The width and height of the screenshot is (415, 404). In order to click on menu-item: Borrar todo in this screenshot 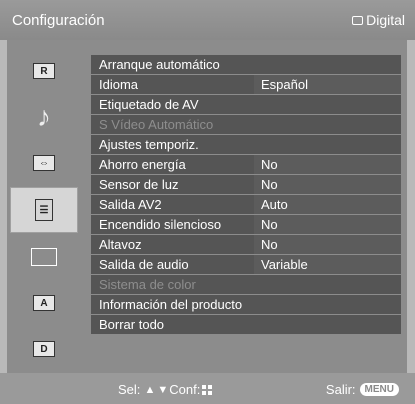, I will do `click(246, 324)`.